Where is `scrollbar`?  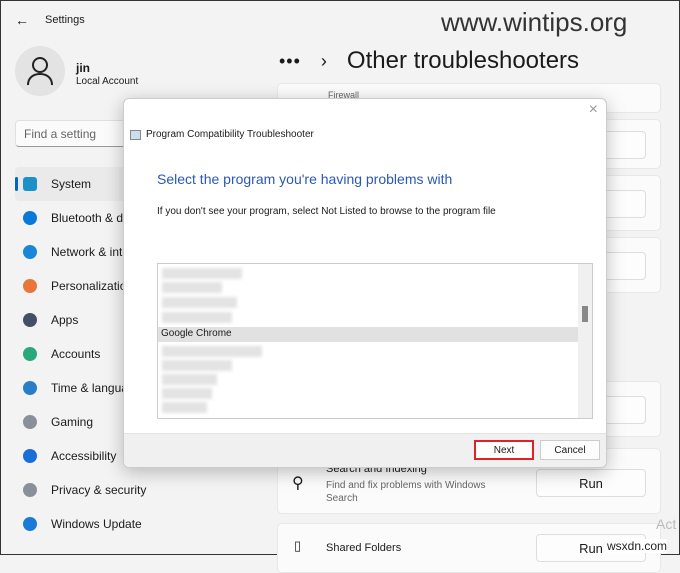
scrollbar is located at coordinates (585, 341).